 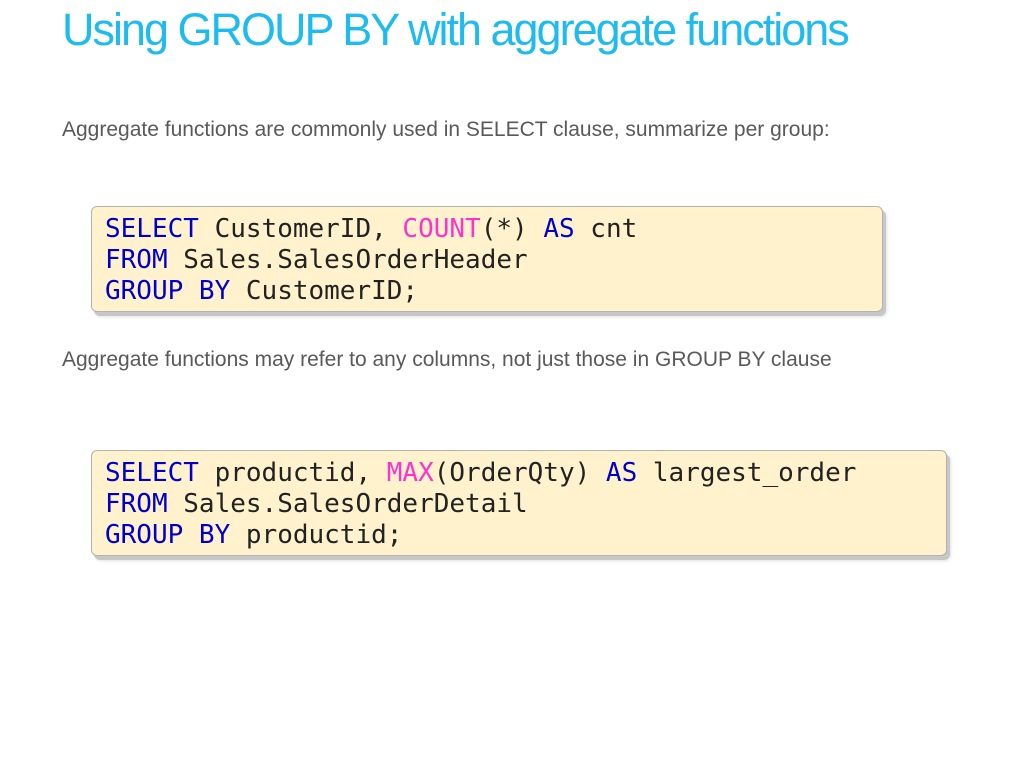 I want to click on code-text: productid,, so click(x=292, y=473).